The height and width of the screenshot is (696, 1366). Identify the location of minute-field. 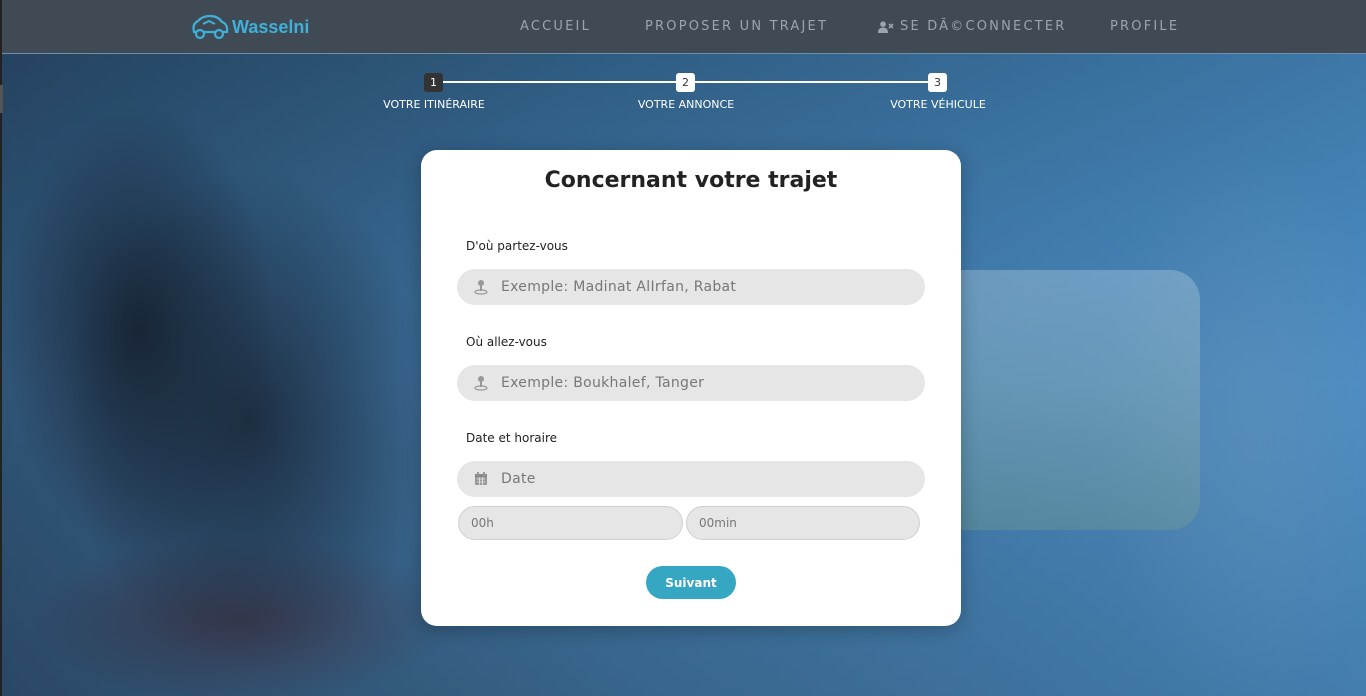
(803, 523).